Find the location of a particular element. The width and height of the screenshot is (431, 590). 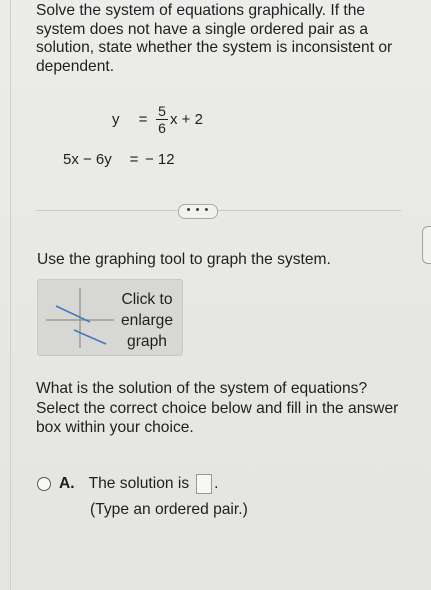

choice-a-letter: A. is located at coordinates (67, 483).